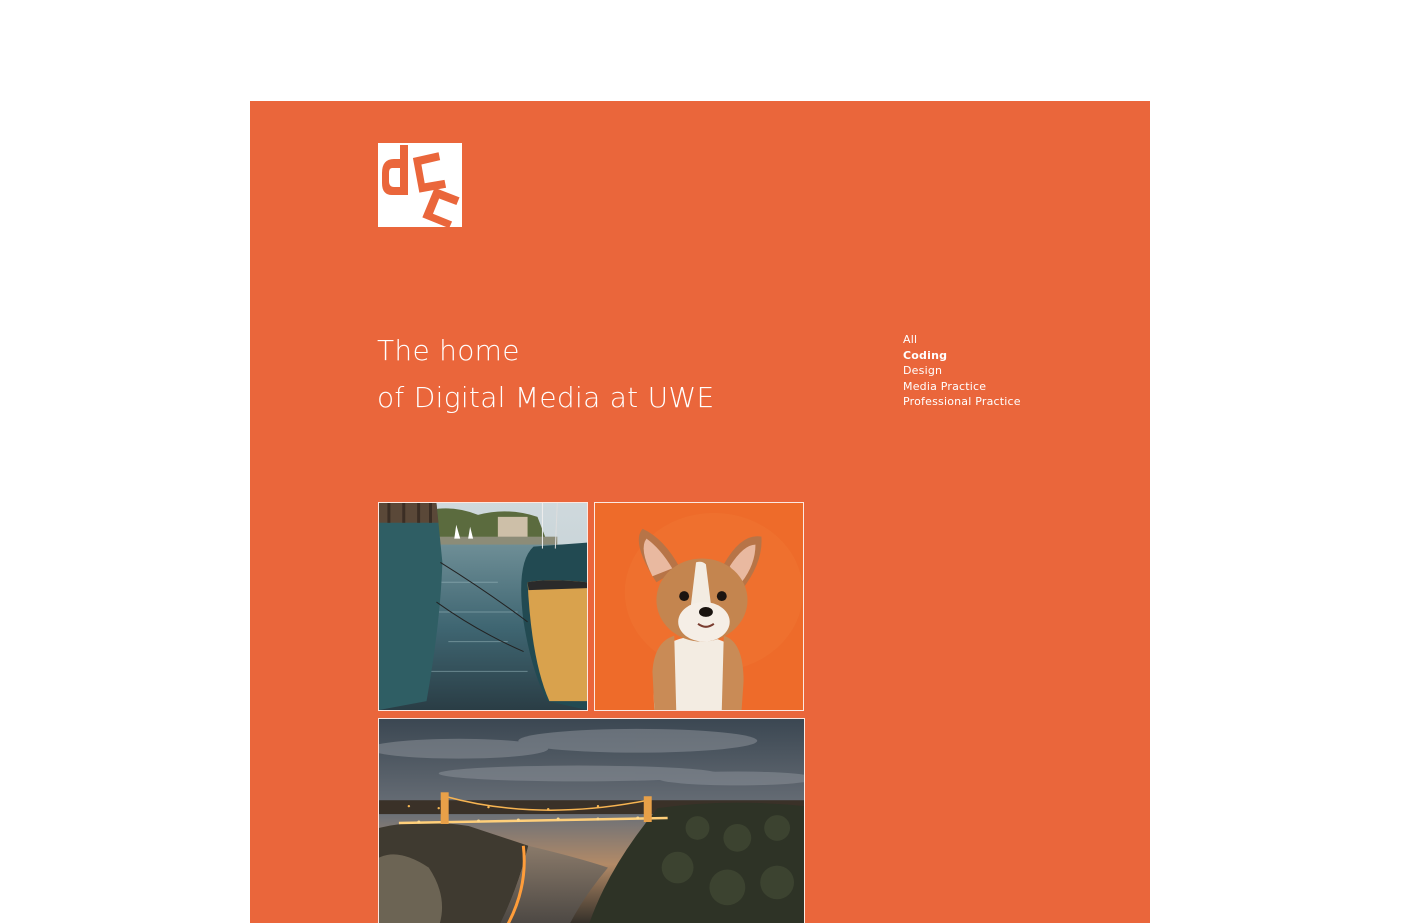  I want to click on hero-headline: The home of Digital Media at UWE, so click(545, 374).